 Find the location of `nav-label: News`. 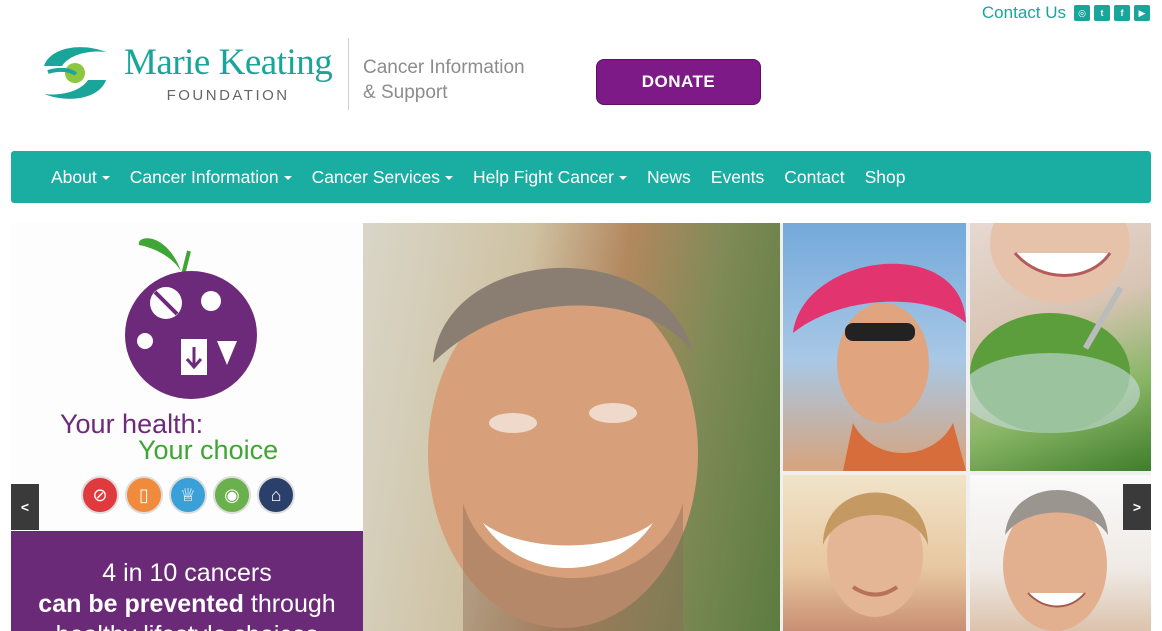

nav-label: News is located at coordinates (669, 176).